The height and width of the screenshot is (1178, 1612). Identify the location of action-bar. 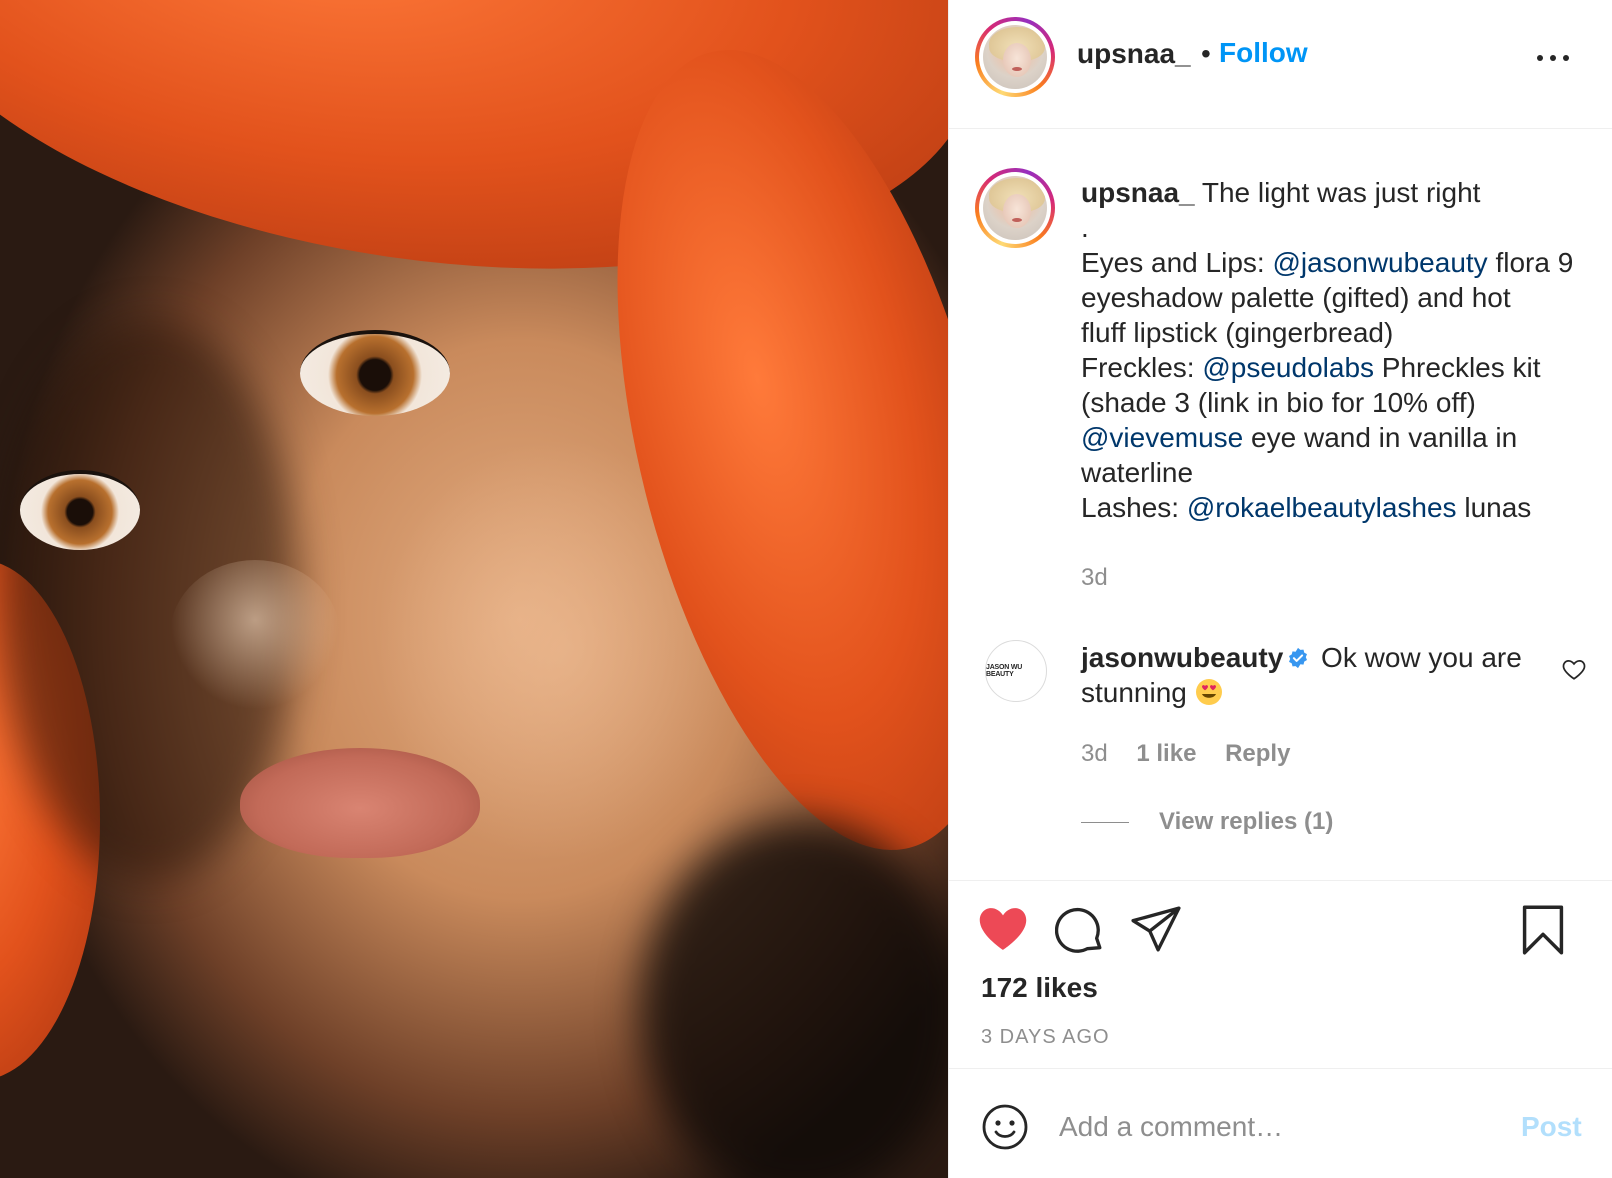
(1280, 880).